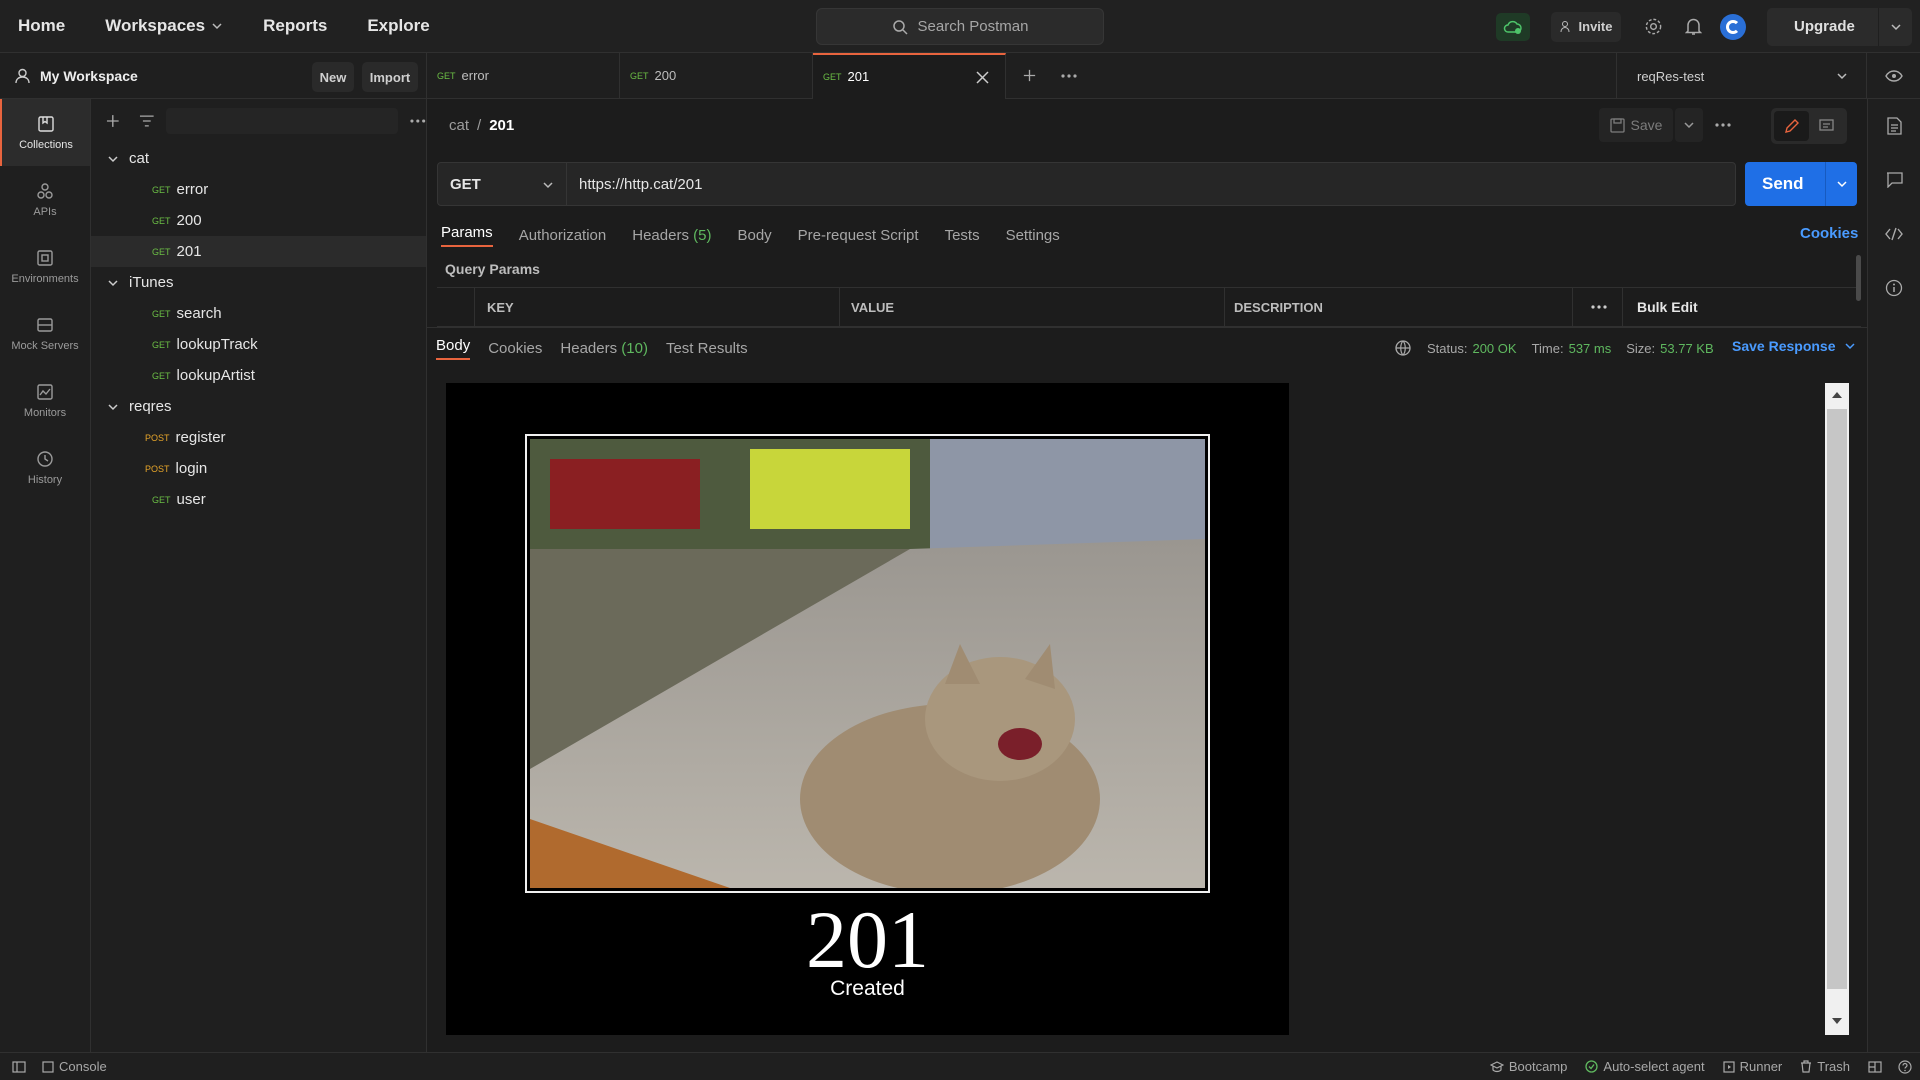 The height and width of the screenshot is (1080, 1920). I want to click on request-item: GET search, so click(258, 313).